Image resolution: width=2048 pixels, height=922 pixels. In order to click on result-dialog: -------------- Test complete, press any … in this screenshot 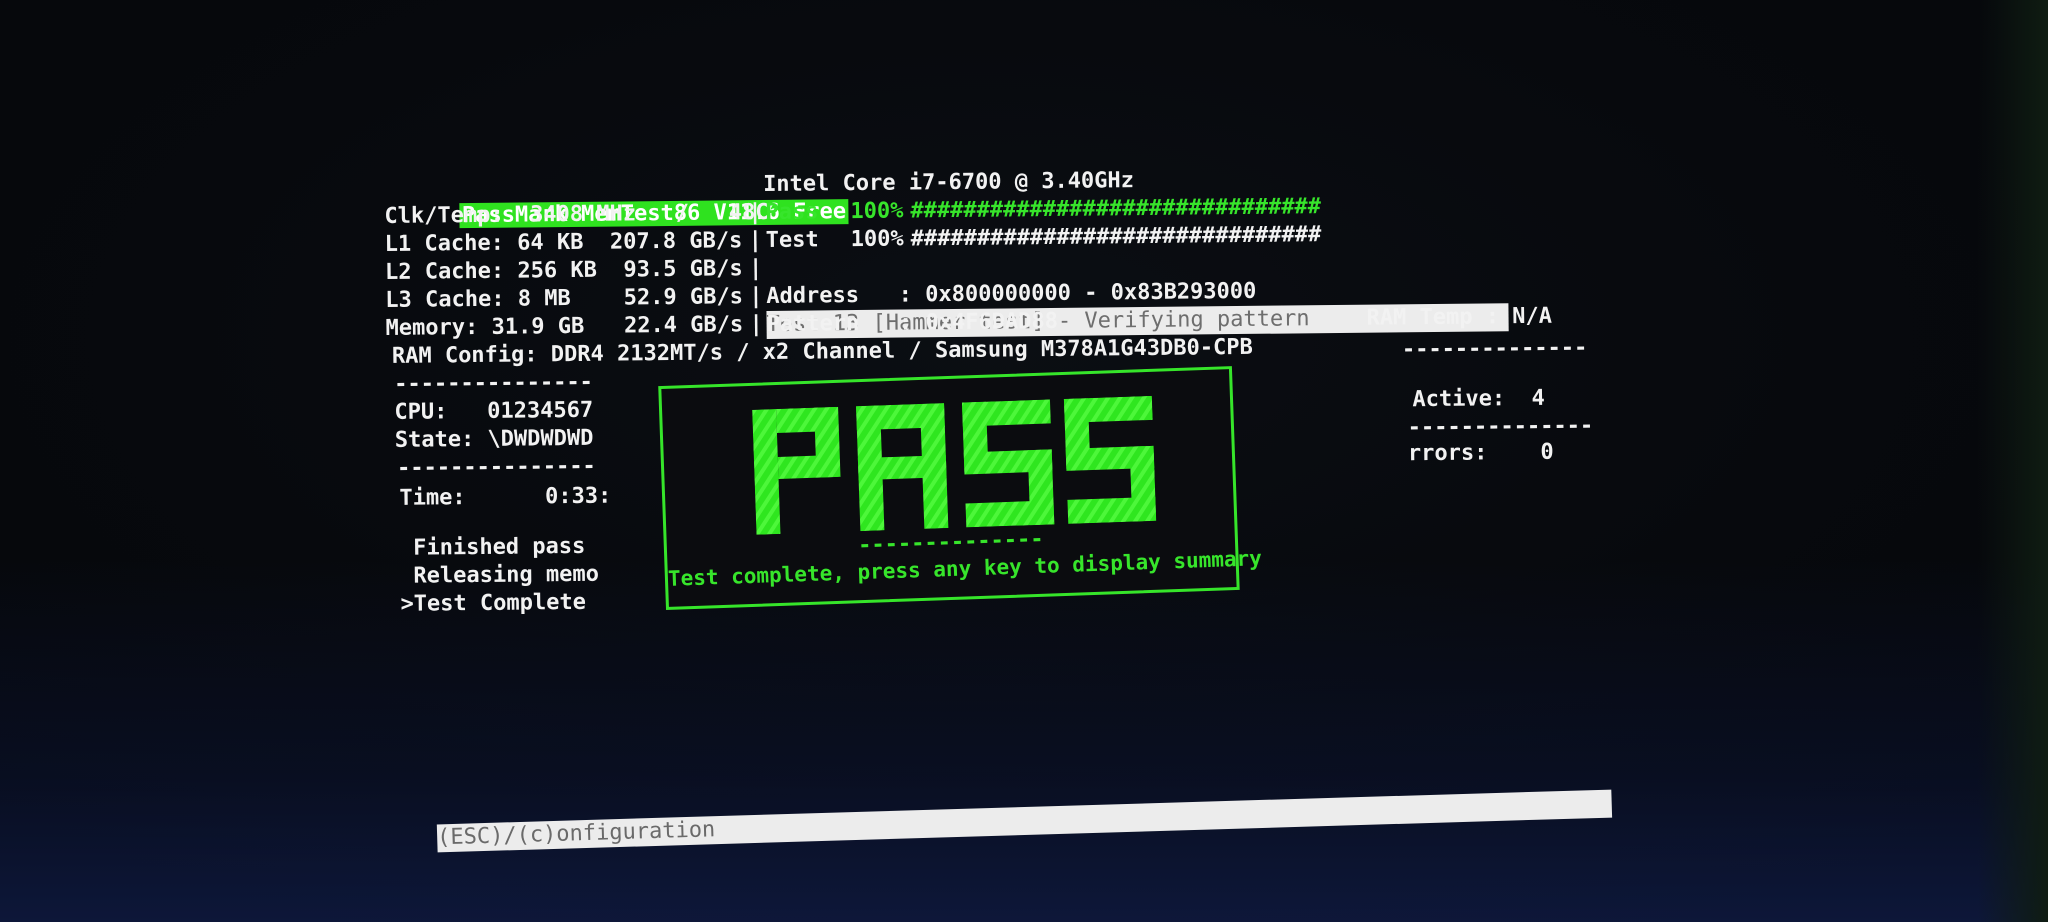, I will do `click(960, 488)`.